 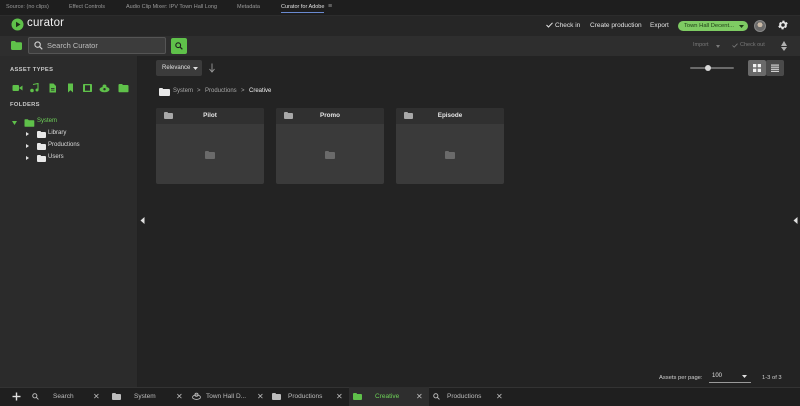 I want to click on list-view-button, so click(x=775, y=68).